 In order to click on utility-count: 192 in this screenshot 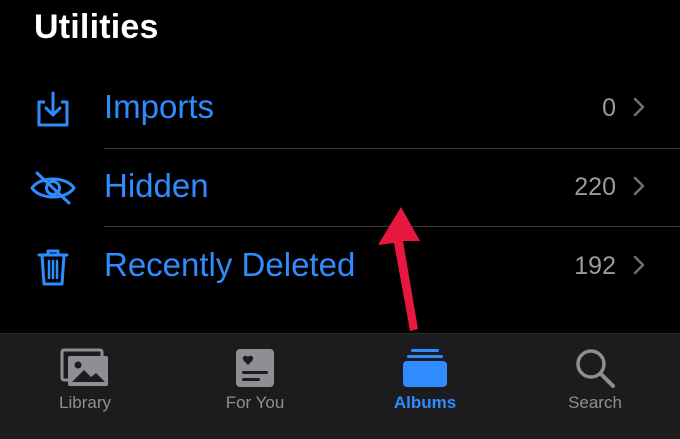, I will do `click(595, 266)`.